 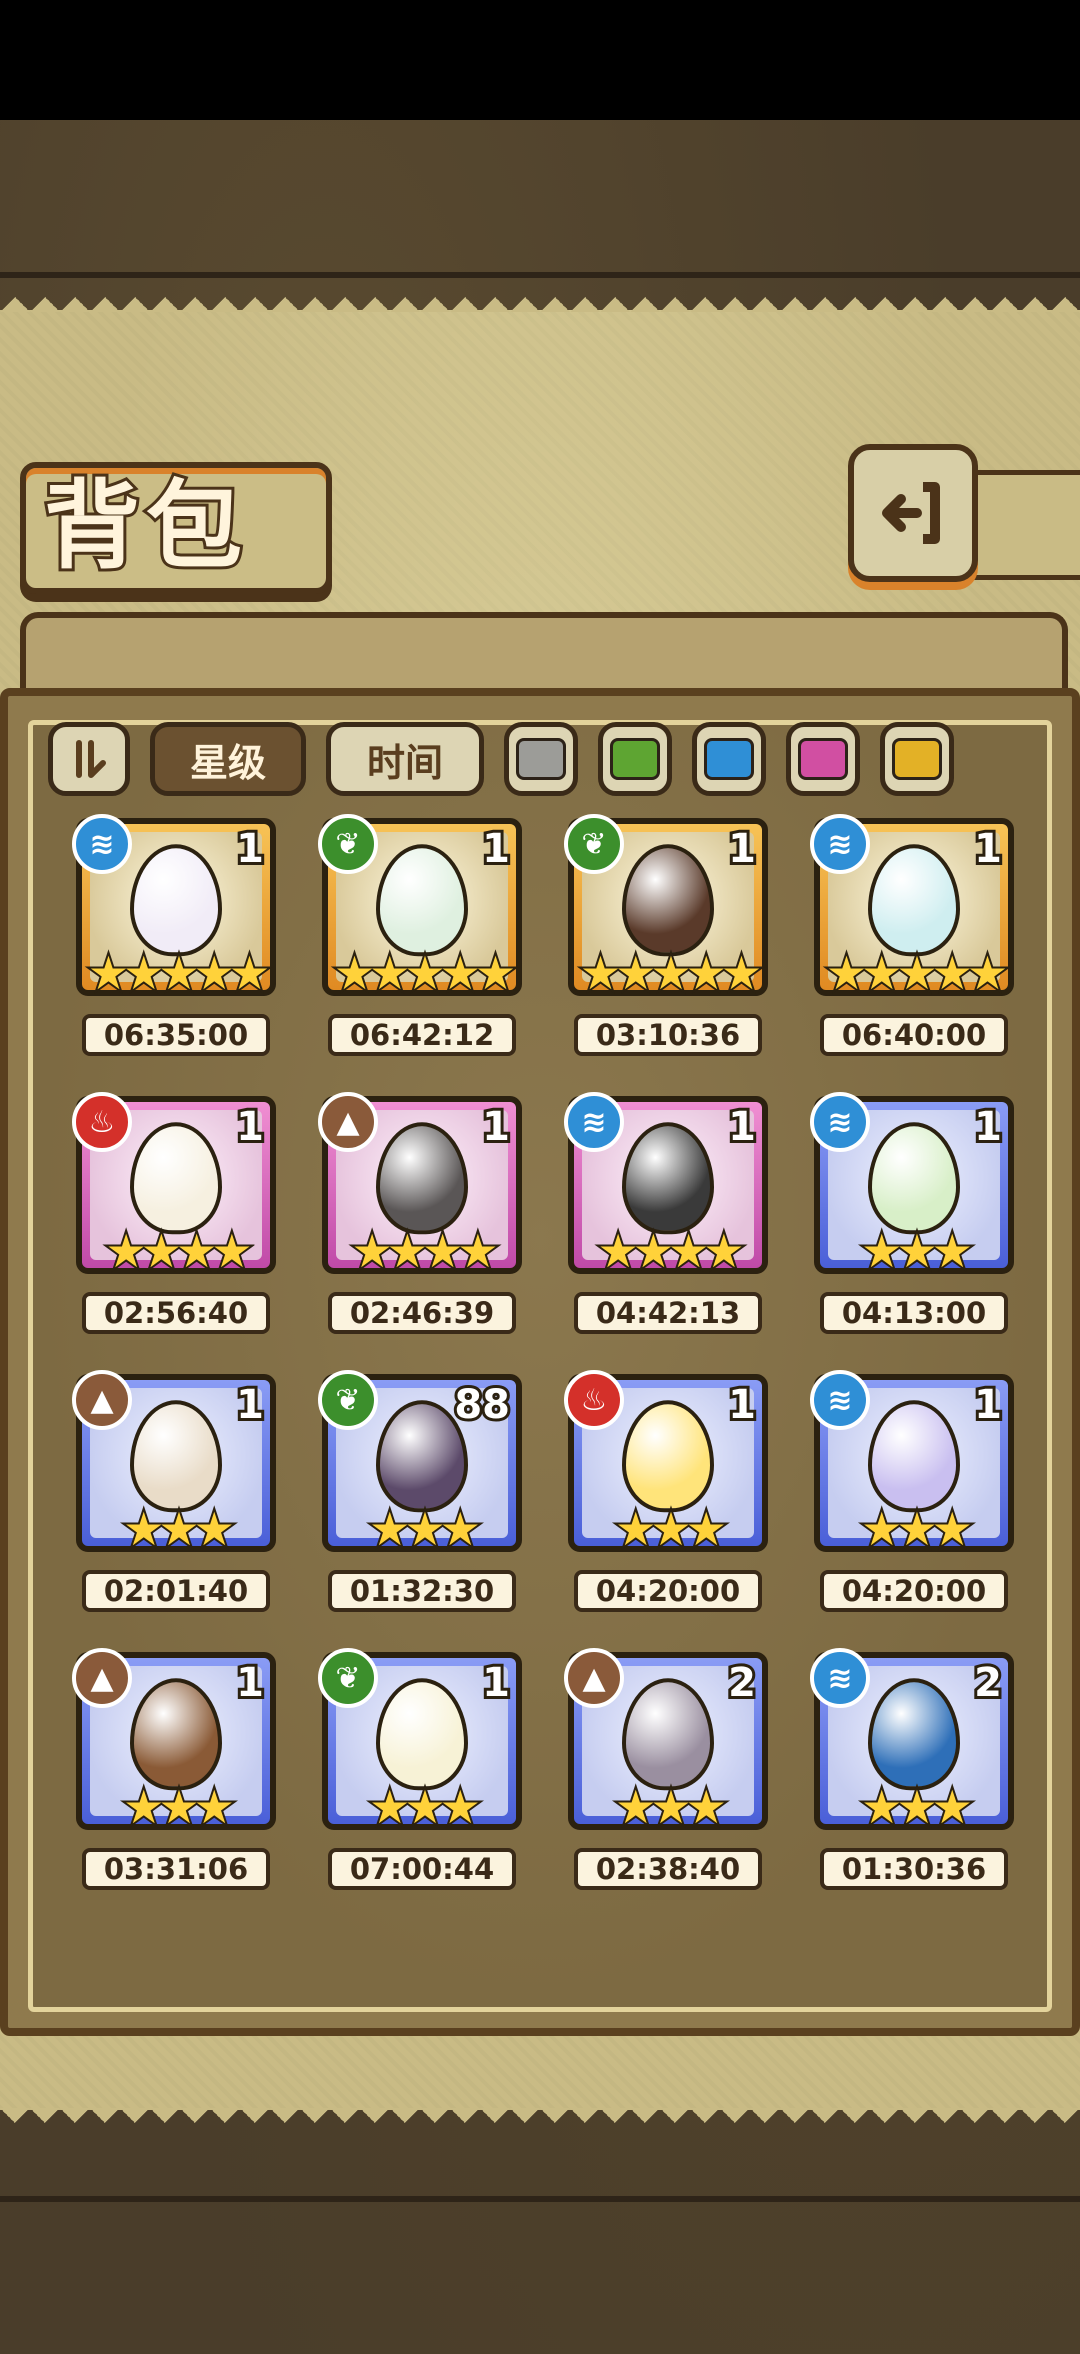 What do you see at coordinates (914, 1869) in the screenshot?
I see `hatch-timer: 01:30:36` at bounding box center [914, 1869].